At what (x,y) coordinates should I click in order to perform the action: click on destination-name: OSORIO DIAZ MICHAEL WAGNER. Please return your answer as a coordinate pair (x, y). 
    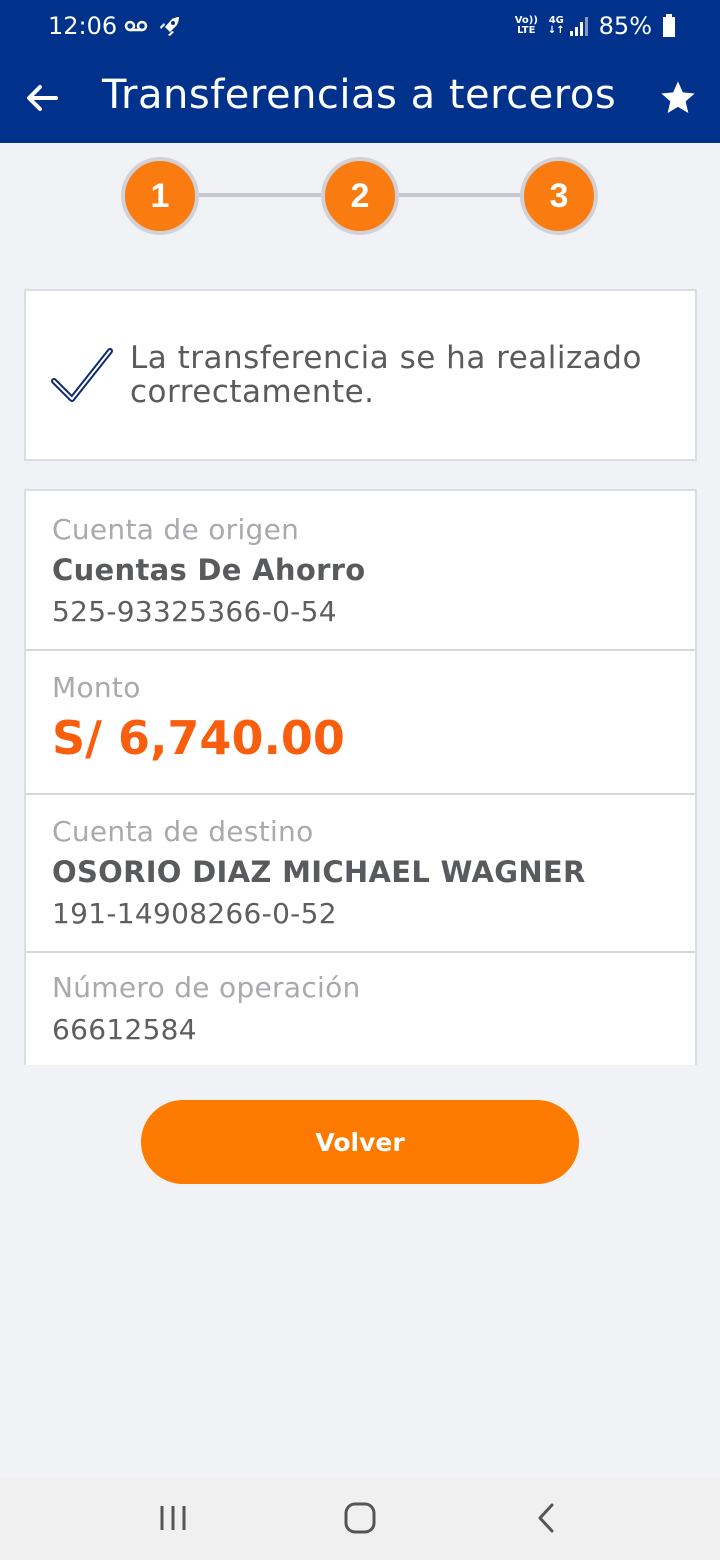
    Looking at the image, I should click on (319, 872).